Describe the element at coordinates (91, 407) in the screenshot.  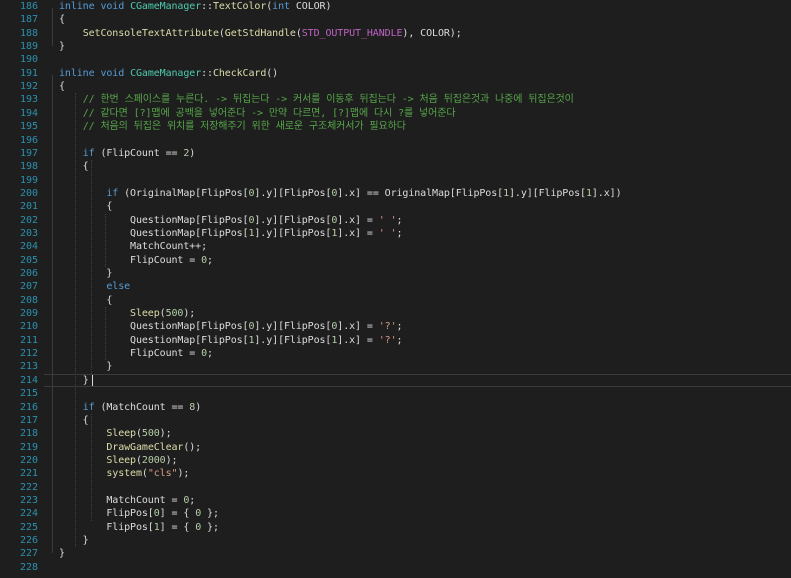
I see `code-token: if` at that location.